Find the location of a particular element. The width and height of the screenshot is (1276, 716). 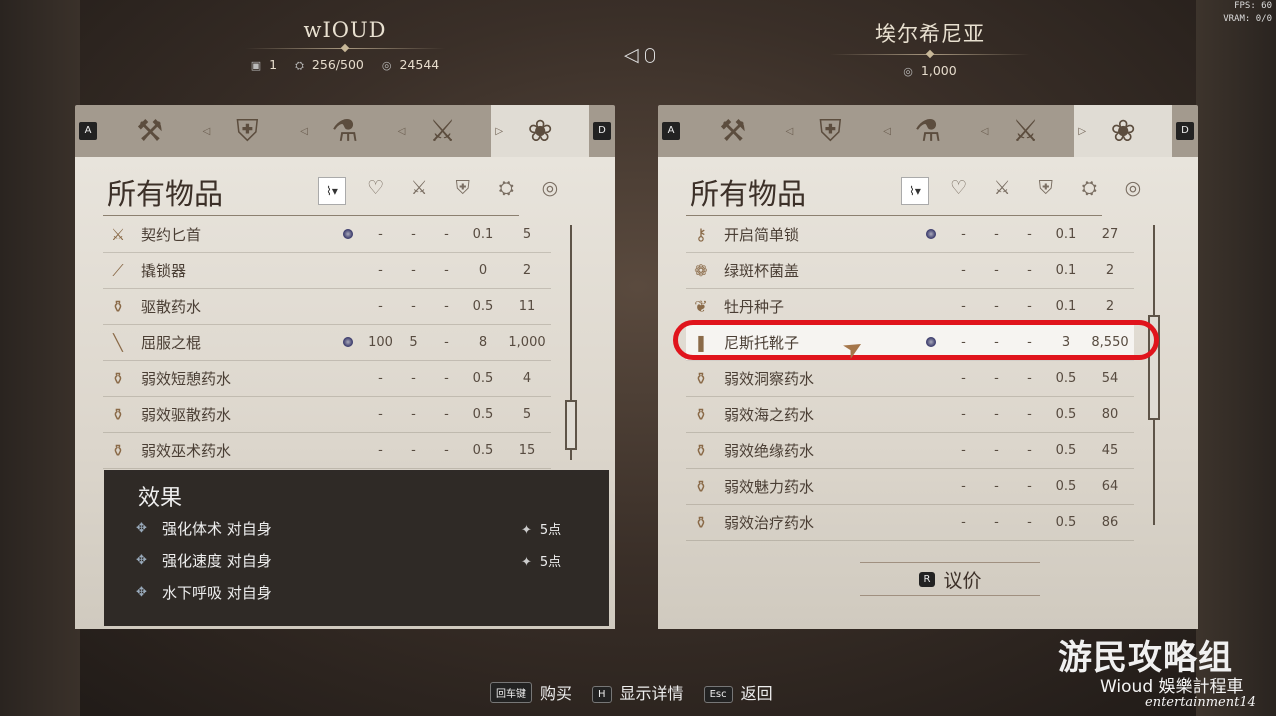

item-name: 弱效绝缘药水 is located at coordinates (769, 451).